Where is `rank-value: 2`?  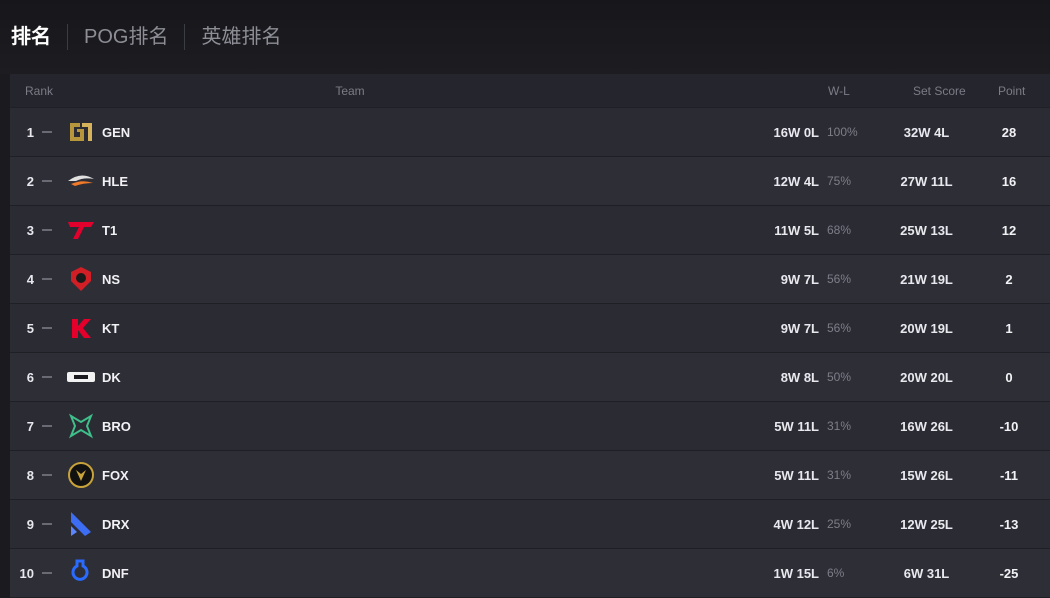
rank-value: 2 is located at coordinates (30, 181).